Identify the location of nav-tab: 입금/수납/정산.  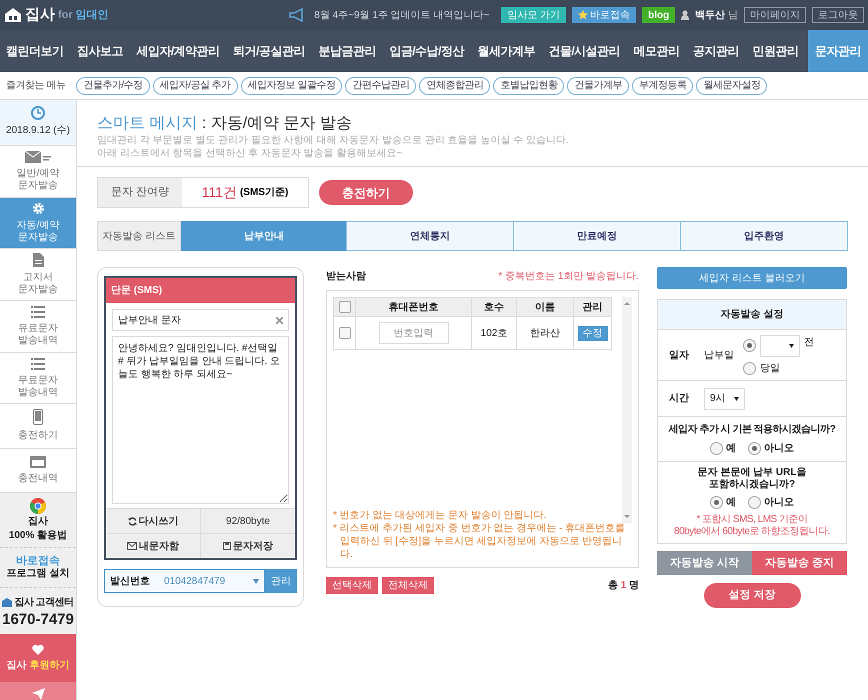
(426, 51).